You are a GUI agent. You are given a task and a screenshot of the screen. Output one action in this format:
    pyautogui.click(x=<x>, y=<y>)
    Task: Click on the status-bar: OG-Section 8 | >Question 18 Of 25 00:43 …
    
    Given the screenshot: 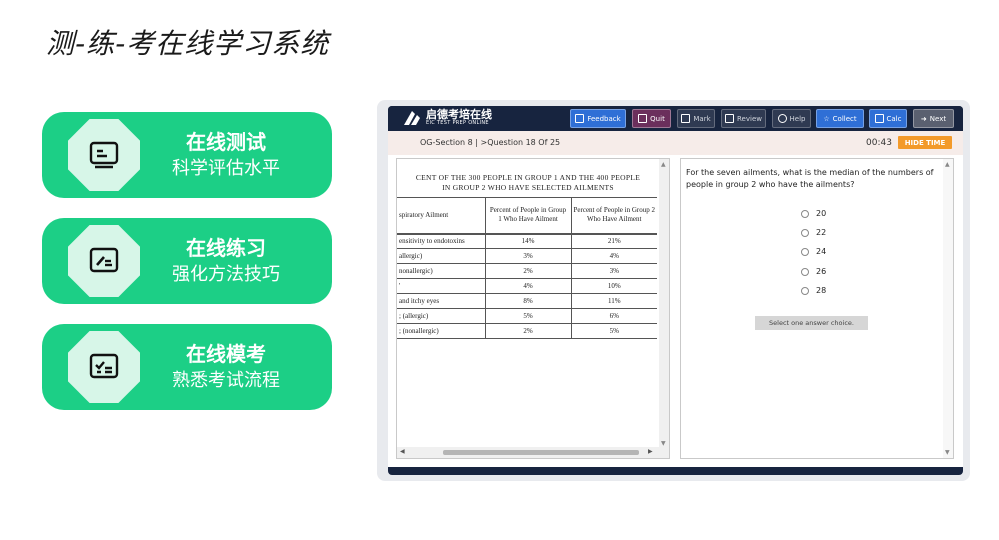 What is the action you would take?
    pyautogui.click(x=675, y=143)
    